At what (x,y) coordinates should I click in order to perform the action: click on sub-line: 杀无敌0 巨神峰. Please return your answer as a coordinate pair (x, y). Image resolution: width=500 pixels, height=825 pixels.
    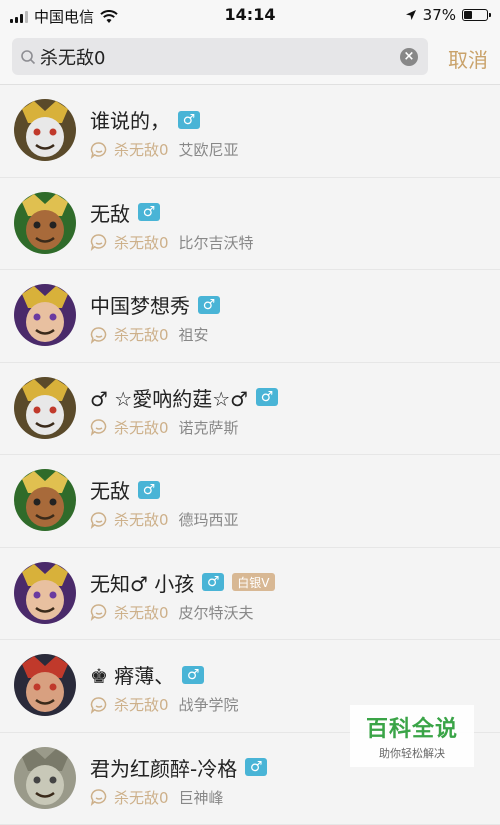
    Looking at the image, I should click on (157, 797).